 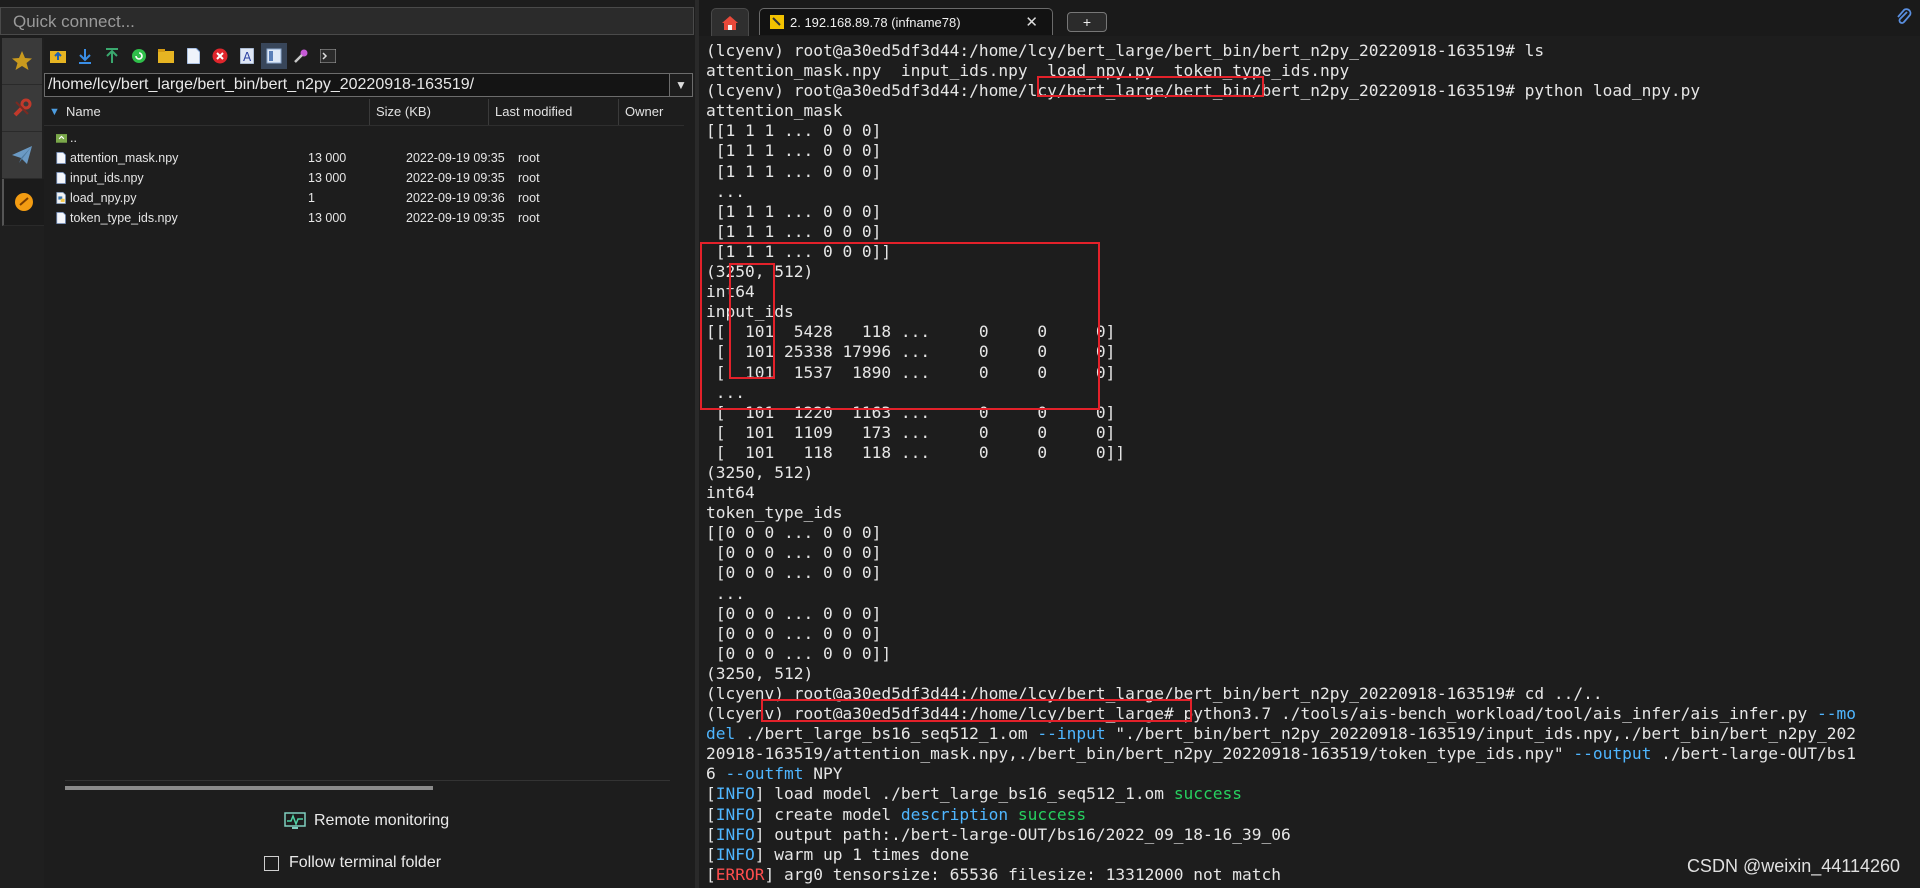 I want to click on tab-session: 2. 192.168.89.78 (infname78) ✕, so click(x=906, y=21).